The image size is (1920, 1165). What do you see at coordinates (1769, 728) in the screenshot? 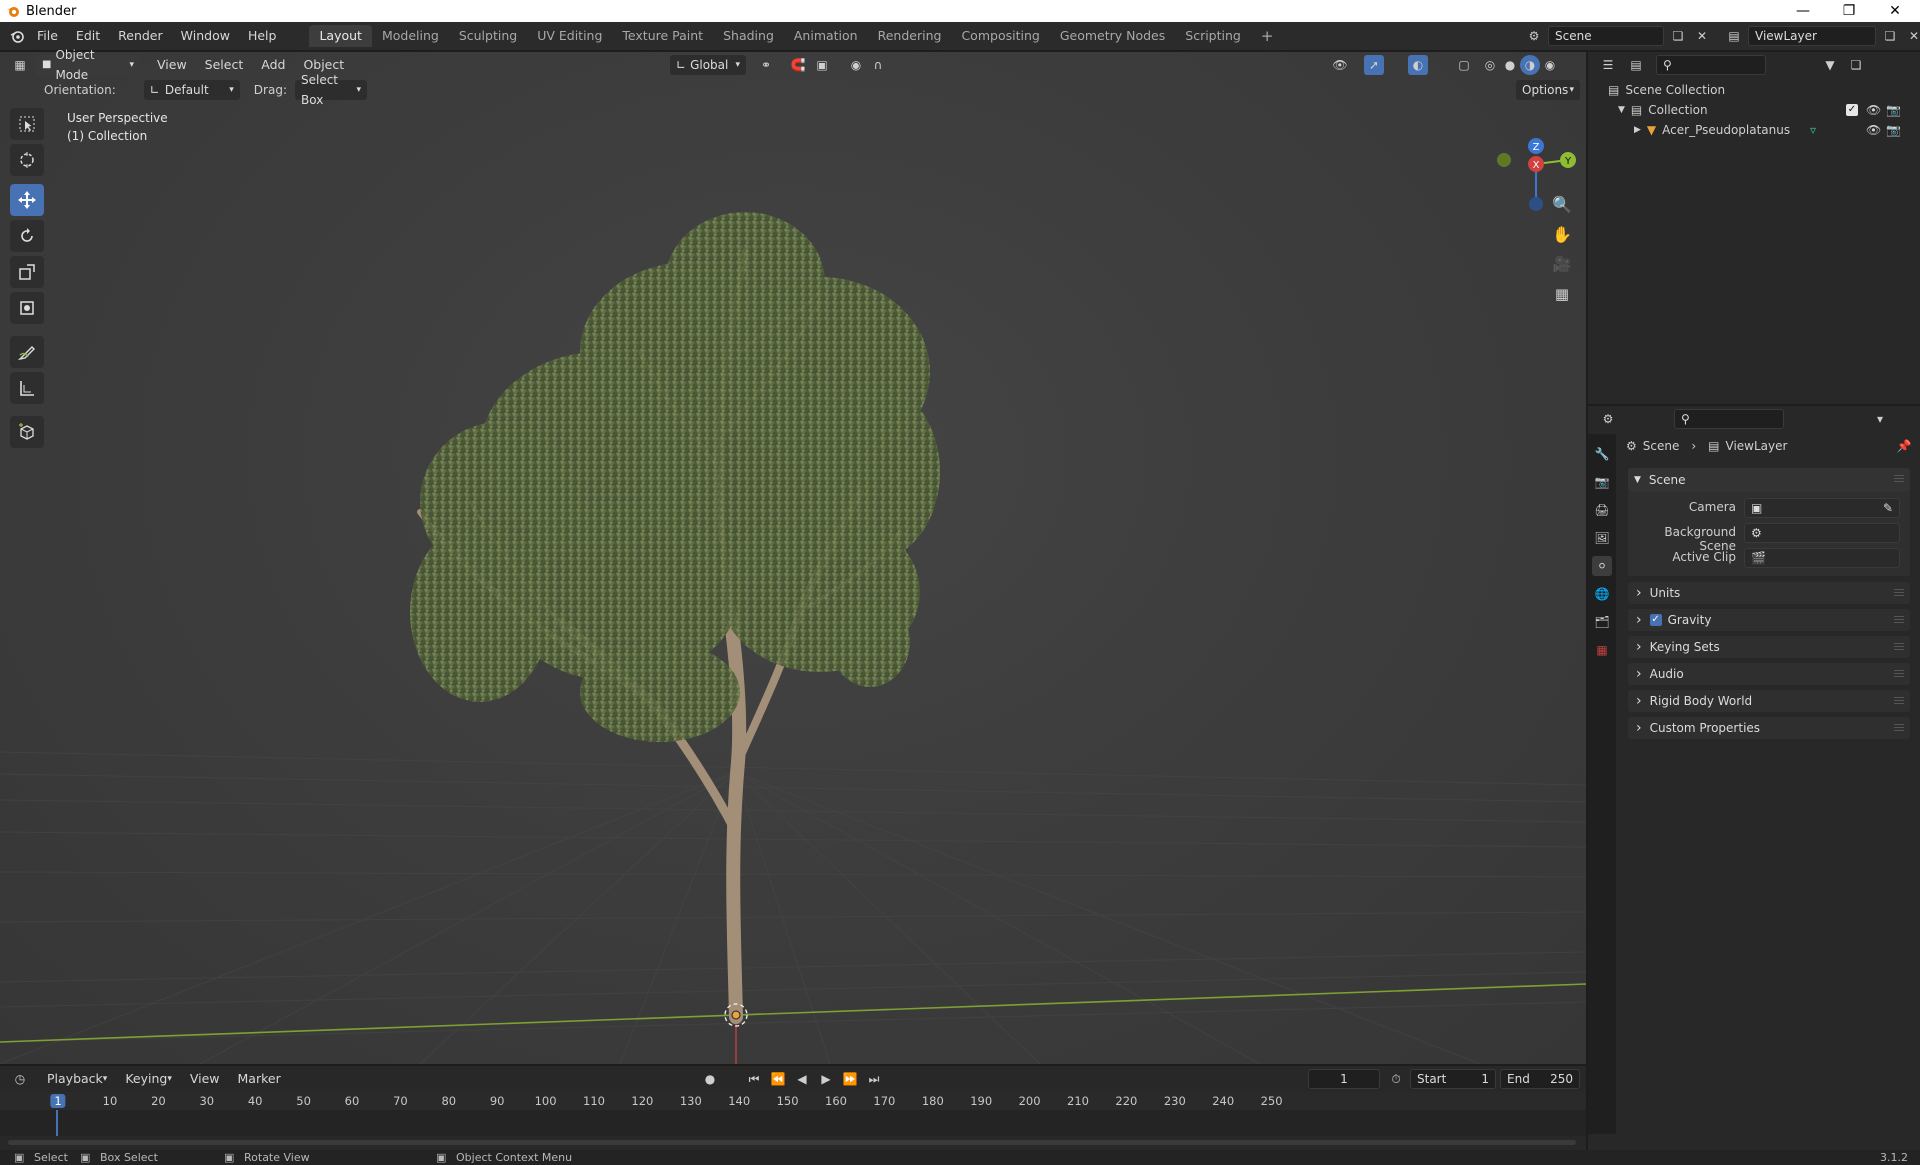
I see `panel-custom-properties: › Custom Properties` at bounding box center [1769, 728].